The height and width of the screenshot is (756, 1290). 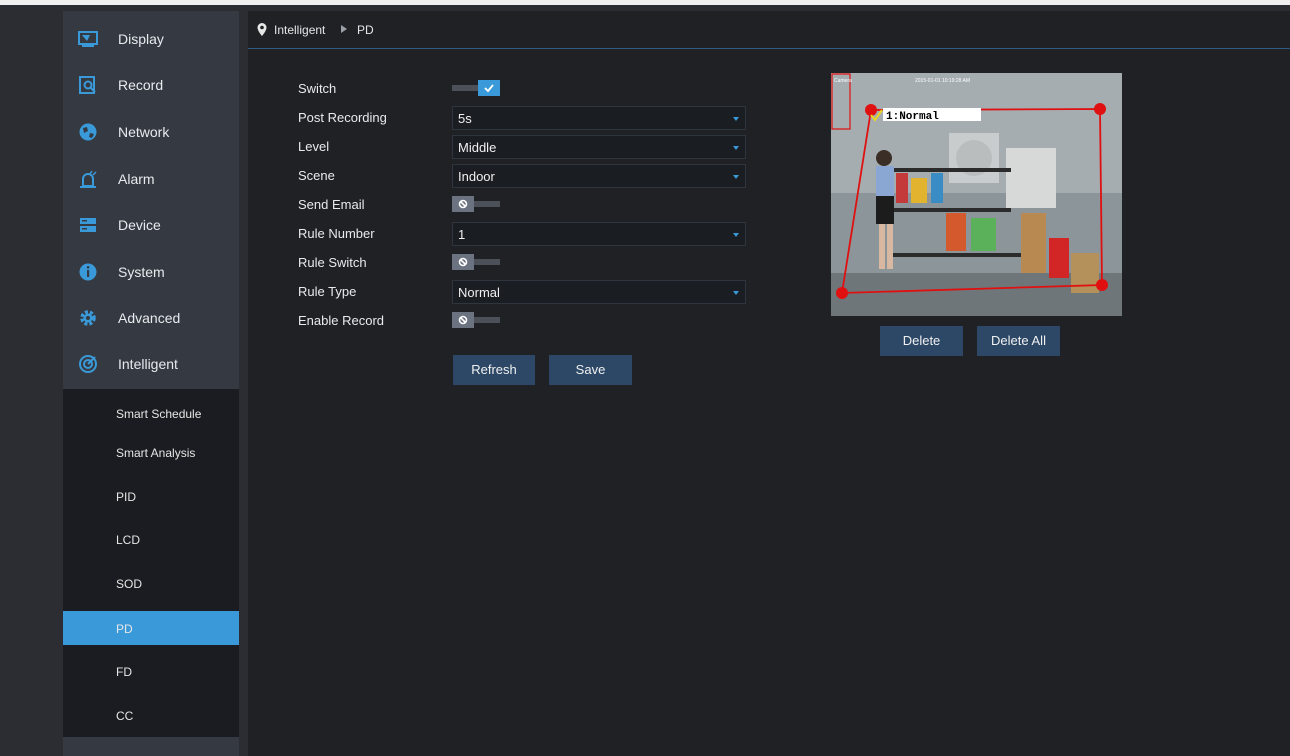 I want to click on submenu-item-sod: SOD, so click(x=151, y=583).